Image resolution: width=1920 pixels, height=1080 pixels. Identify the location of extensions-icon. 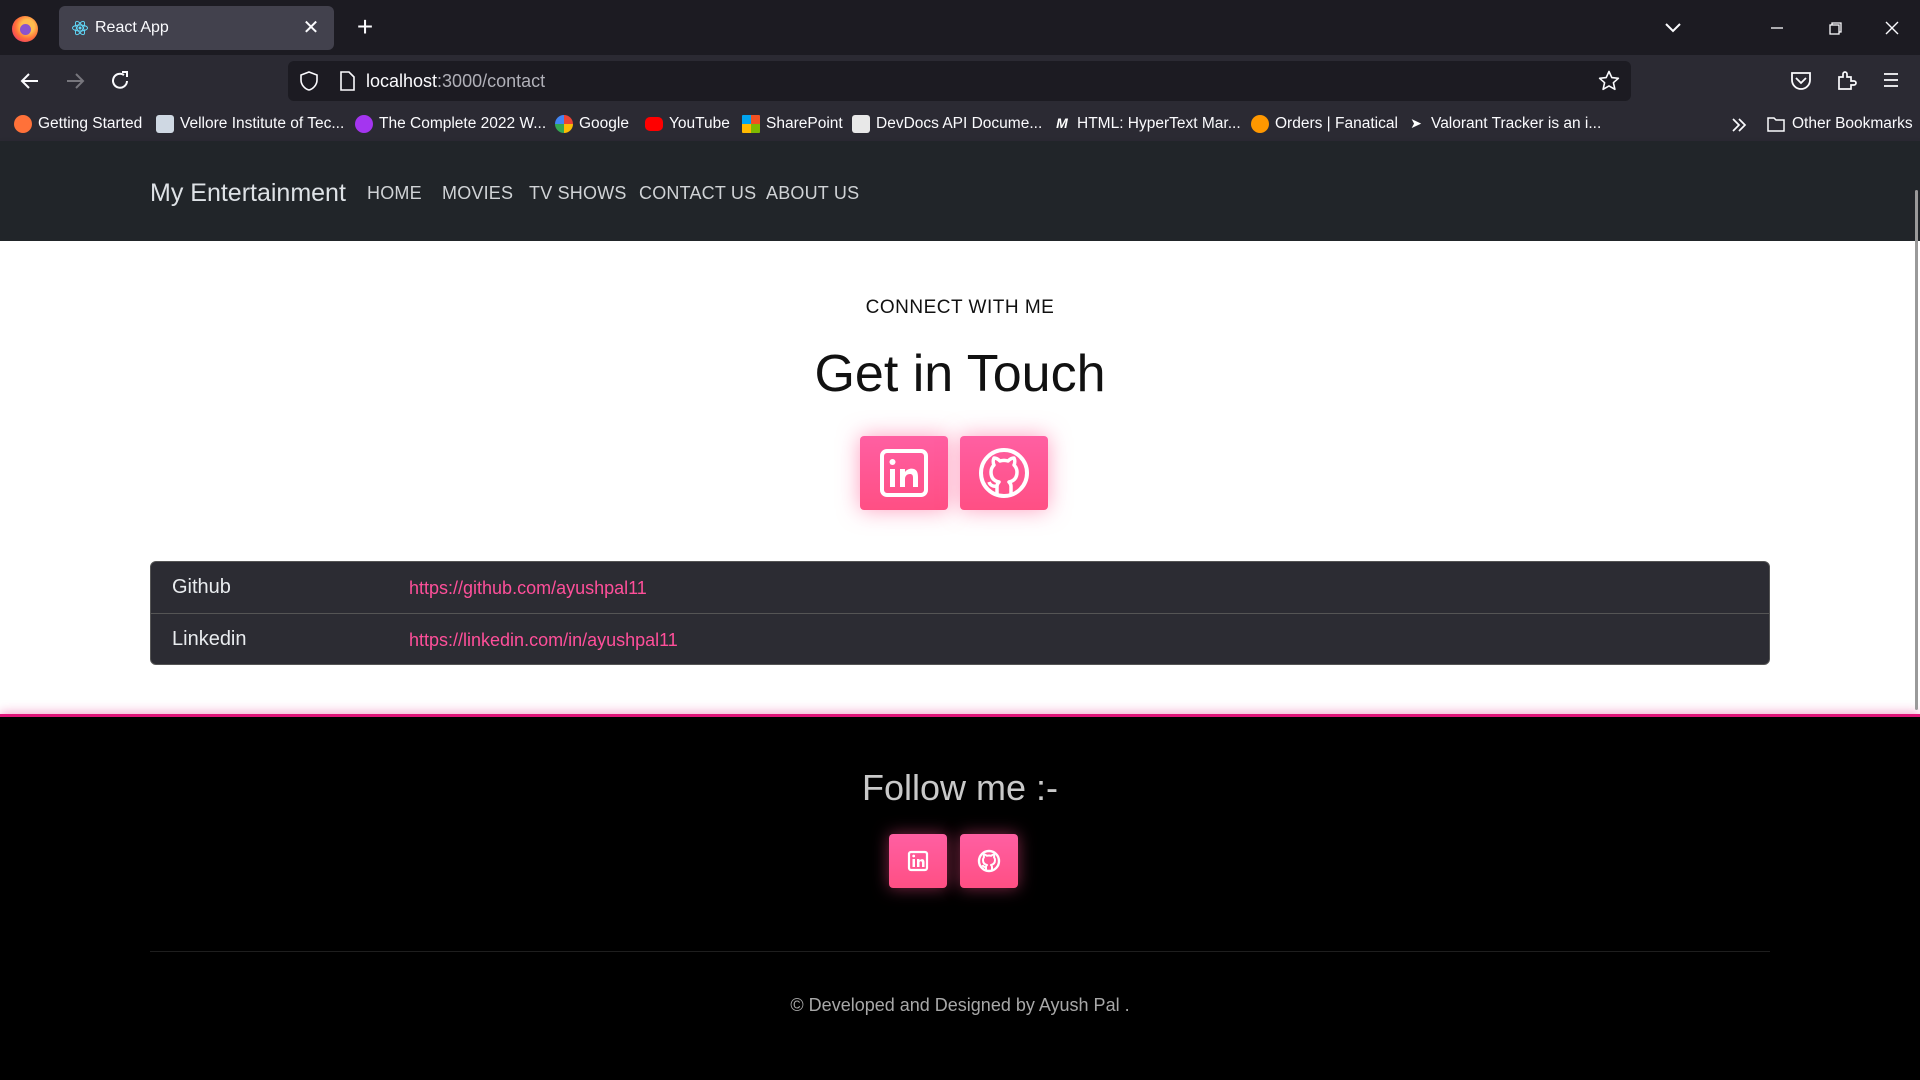
(1846, 80).